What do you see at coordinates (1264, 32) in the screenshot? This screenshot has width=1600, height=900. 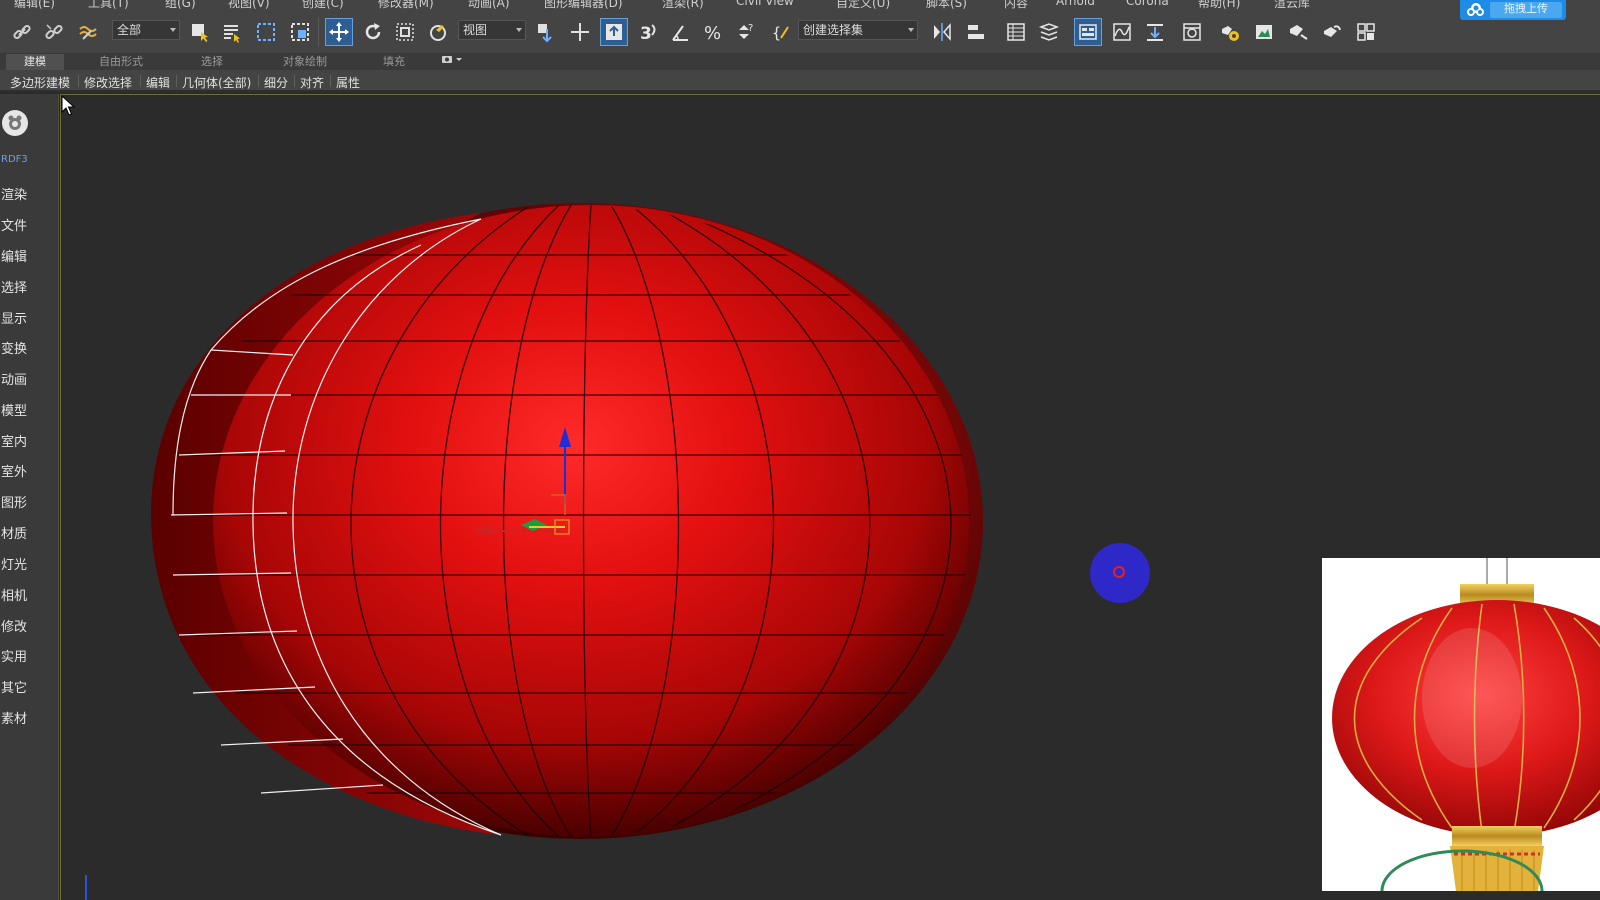 I see `render-frame-icon` at bounding box center [1264, 32].